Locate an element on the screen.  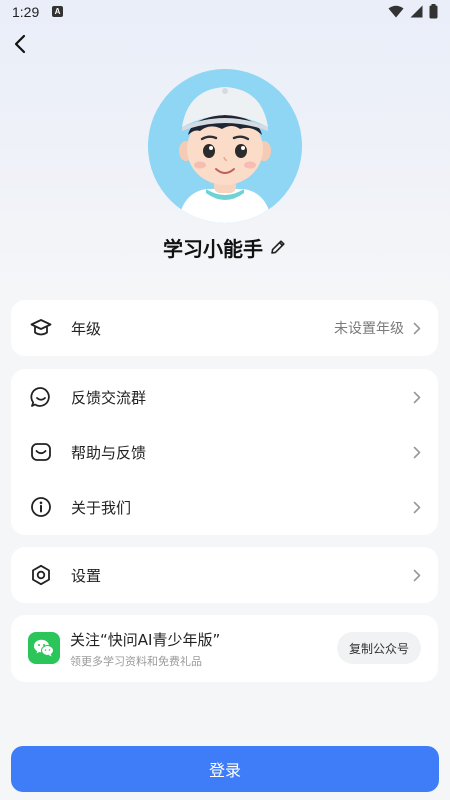
status-icons is located at coordinates (413, 11).